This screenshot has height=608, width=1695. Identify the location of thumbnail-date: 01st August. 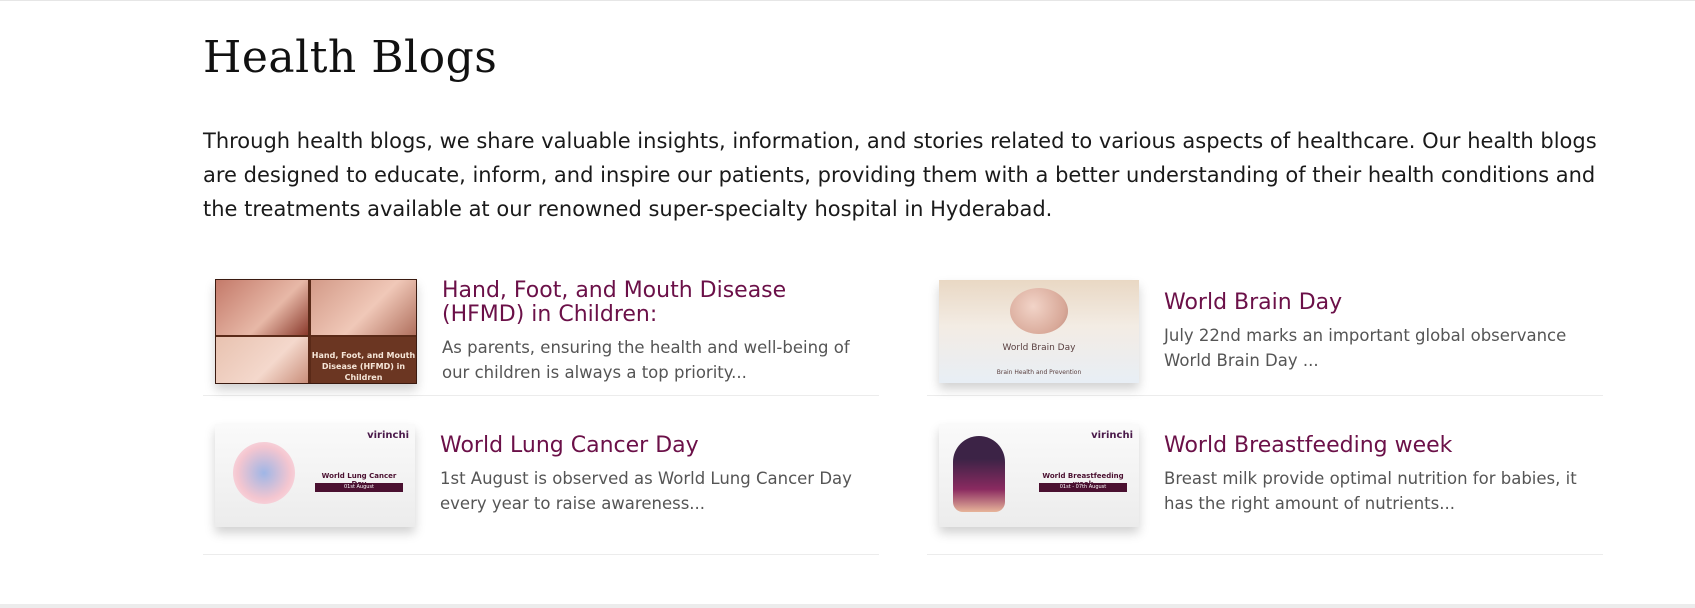
(359, 487).